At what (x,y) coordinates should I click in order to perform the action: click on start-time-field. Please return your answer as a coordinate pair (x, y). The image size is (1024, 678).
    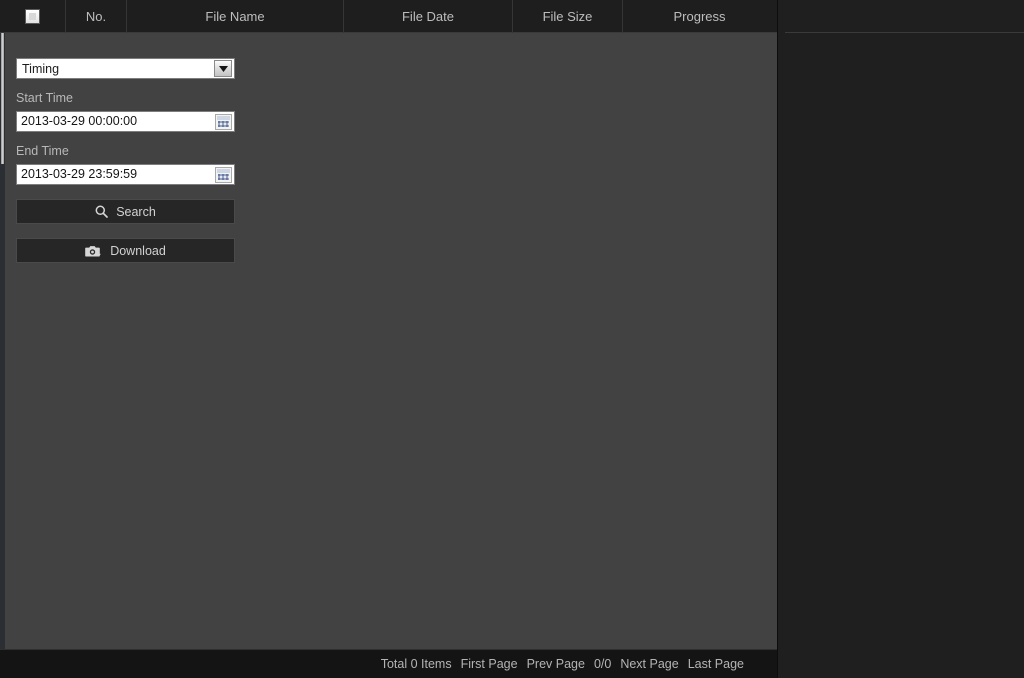
    Looking at the image, I should click on (125, 121).